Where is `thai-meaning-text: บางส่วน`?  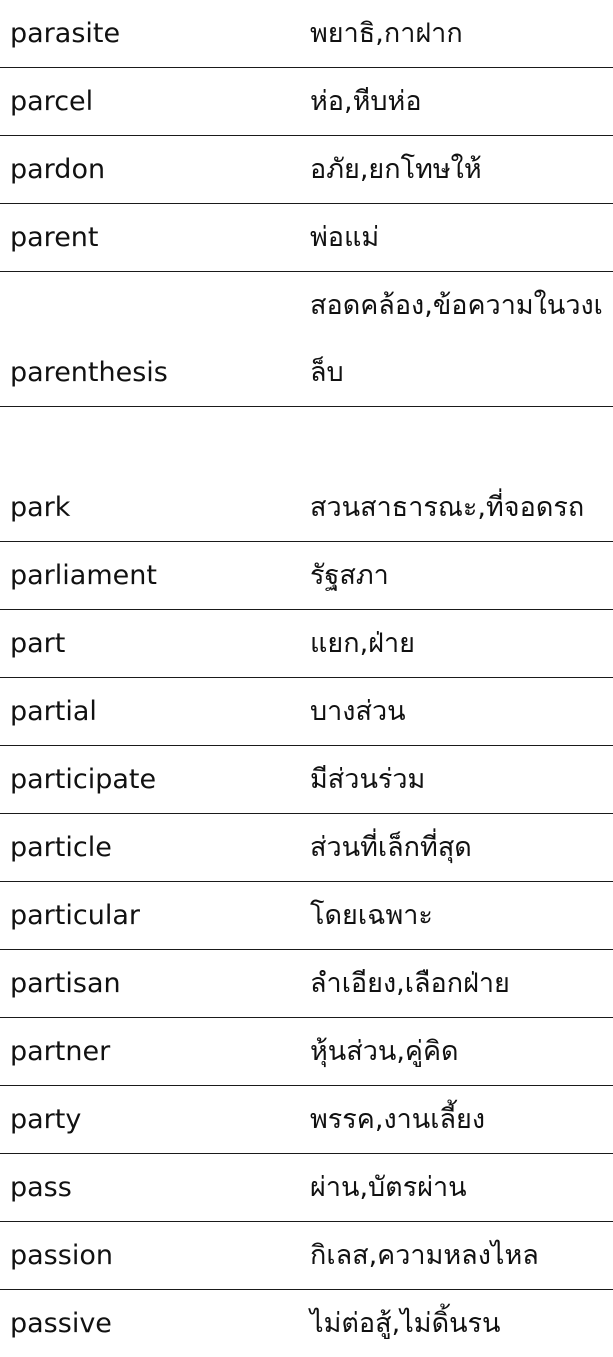 thai-meaning-text: บางส่วน is located at coordinates (461, 711).